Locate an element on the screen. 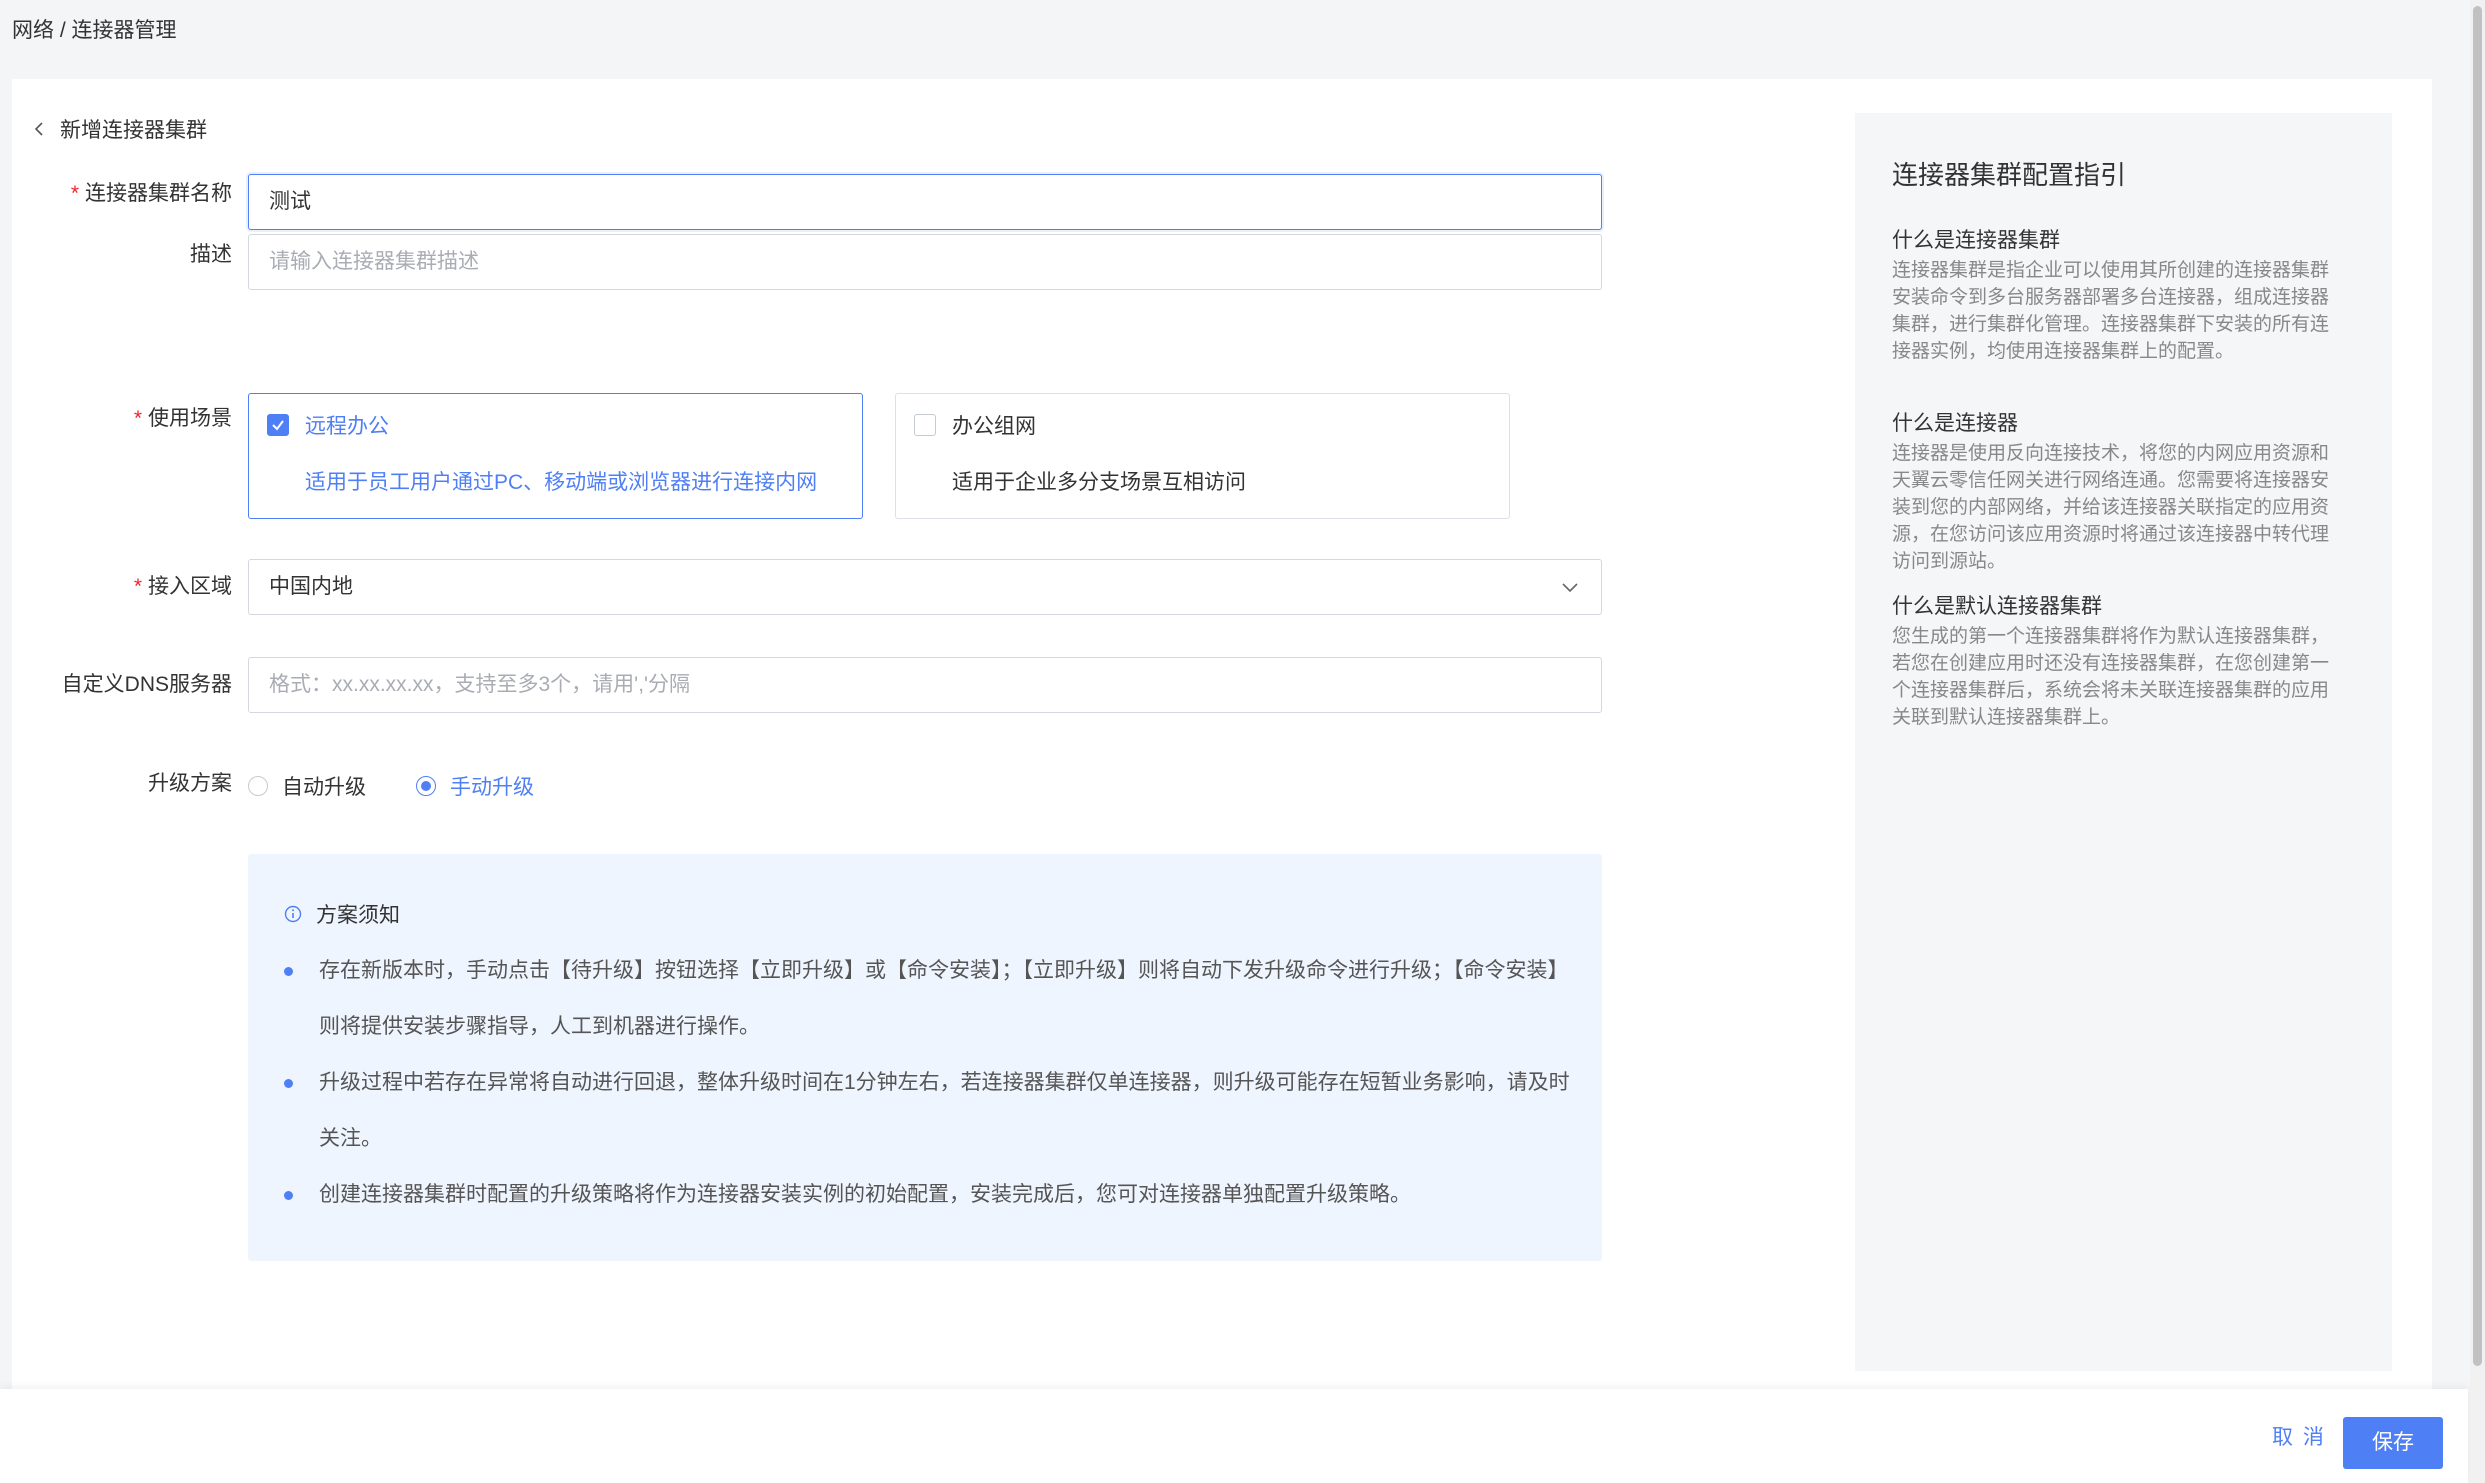 The width and height of the screenshot is (2485, 1483). upgrade-label: 升级方案 is located at coordinates (190, 783).